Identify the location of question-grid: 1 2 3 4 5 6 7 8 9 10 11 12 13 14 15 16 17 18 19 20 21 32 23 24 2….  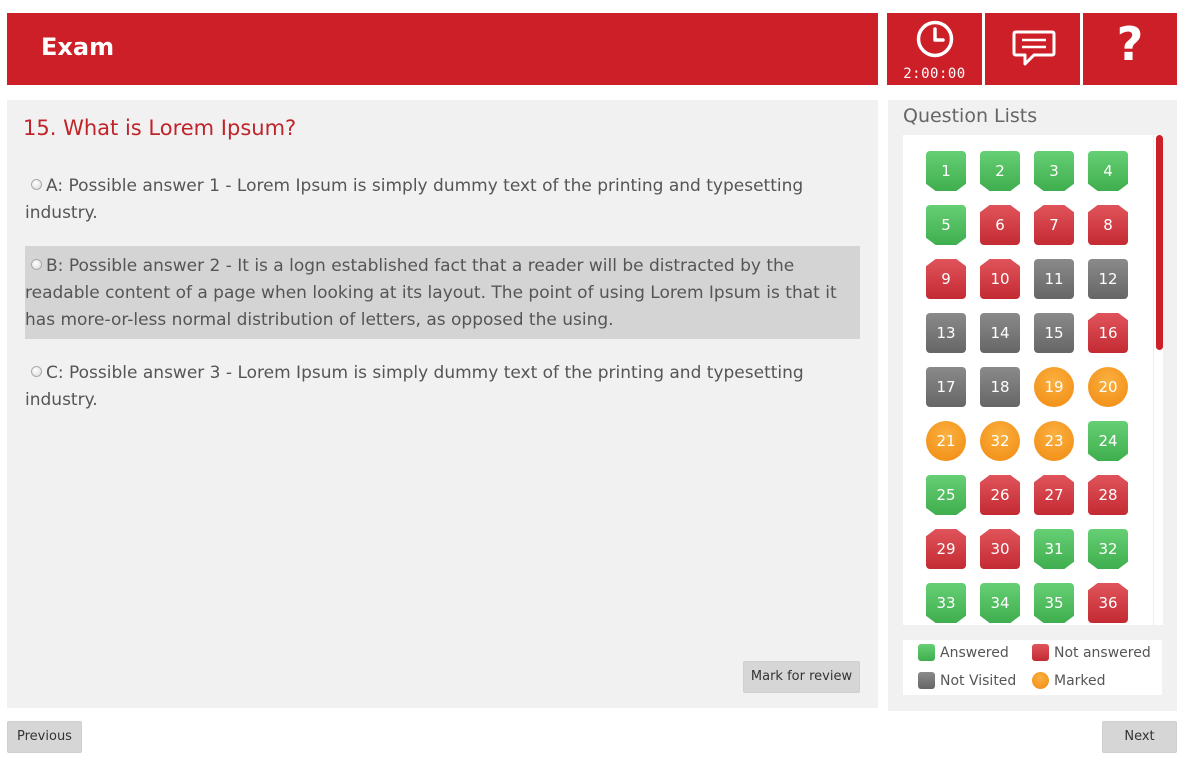
(1027, 387).